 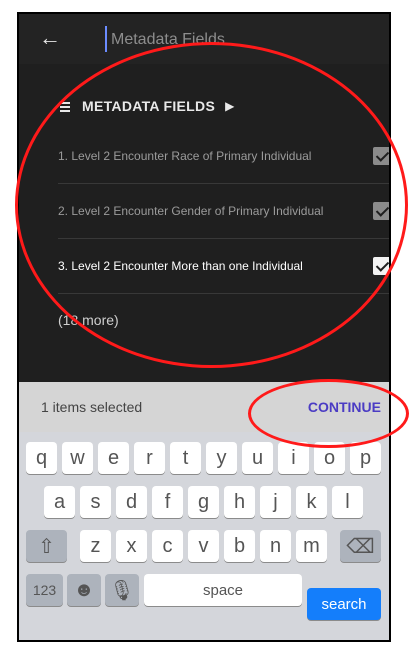 I want to click on key-l: l, so click(x=347, y=502).